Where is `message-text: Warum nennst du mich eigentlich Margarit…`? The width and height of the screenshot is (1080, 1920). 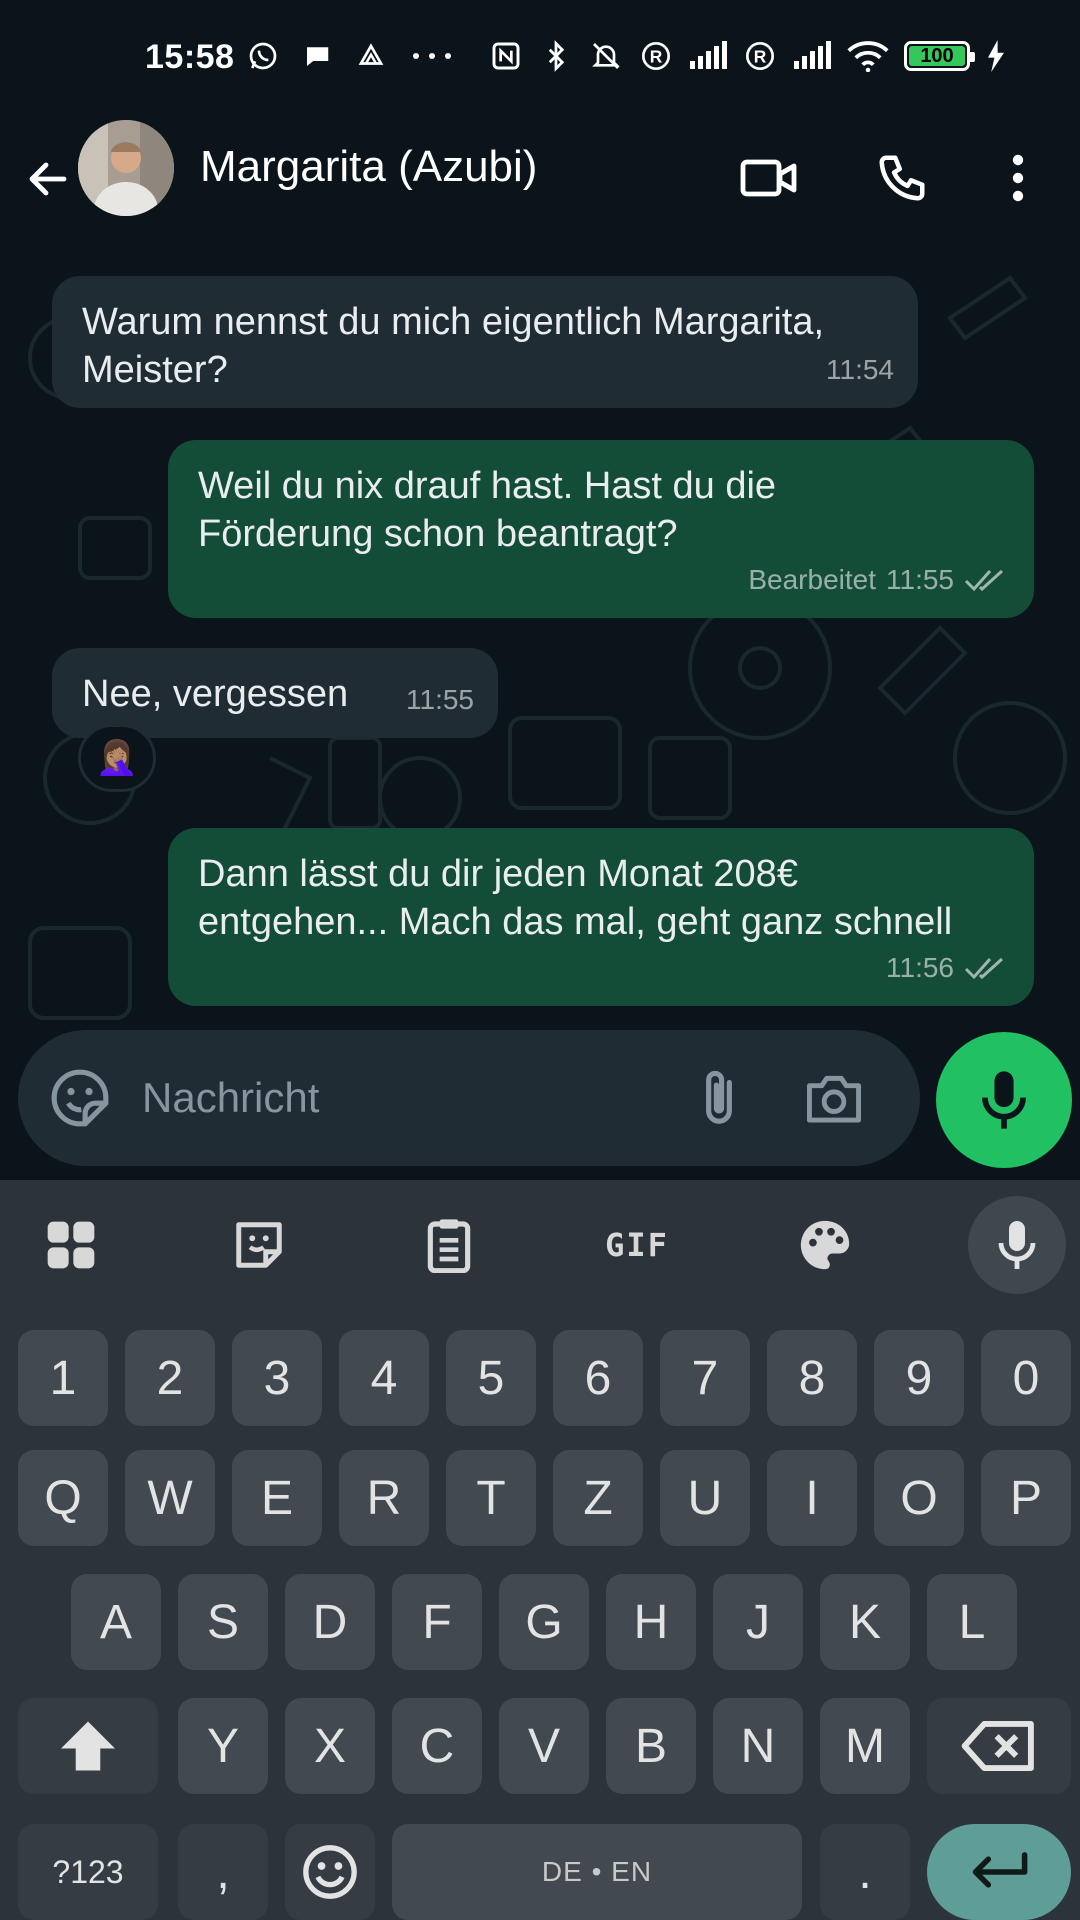 message-text: Warum nennst du mich eigentlich Margarit… is located at coordinates (453, 346).